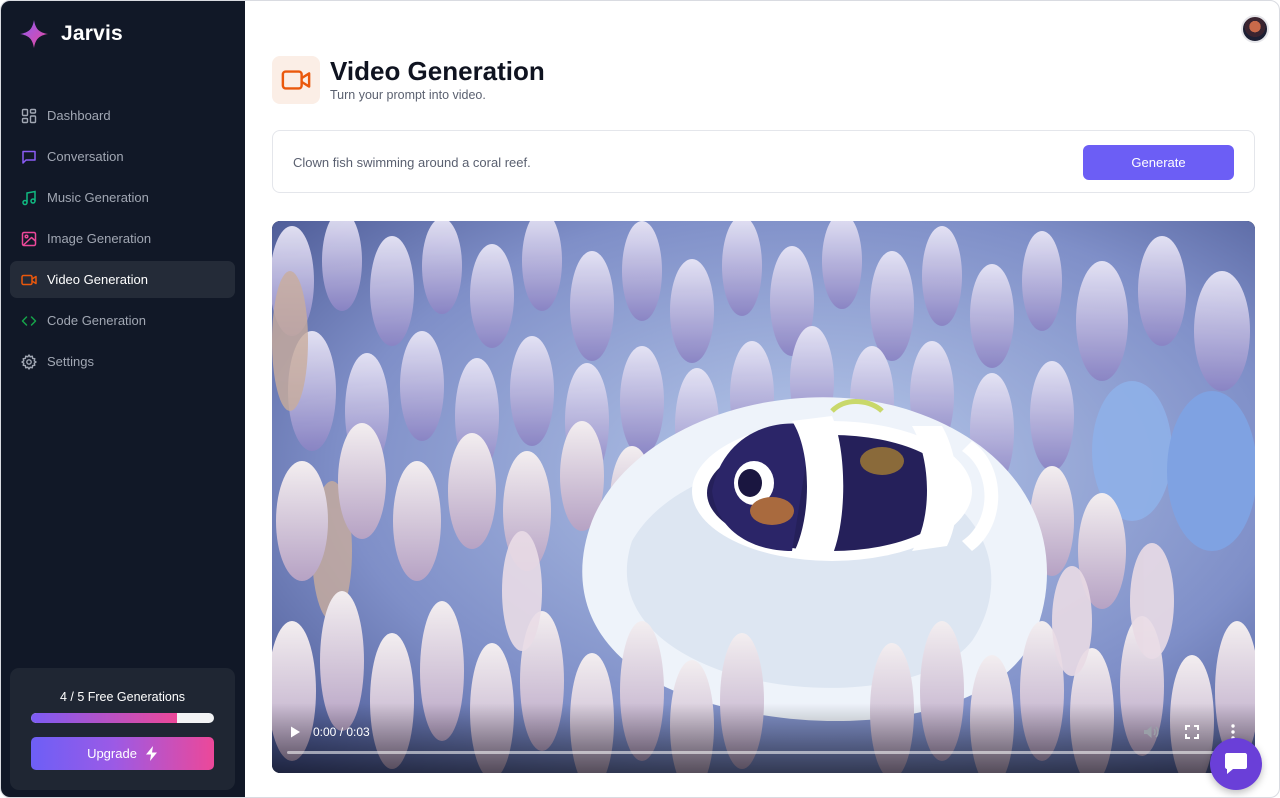 The height and width of the screenshot is (798, 1280). What do you see at coordinates (98, 197) in the screenshot?
I see `sidebar-item-label: Music Generation` at bounding box center [98, 197].